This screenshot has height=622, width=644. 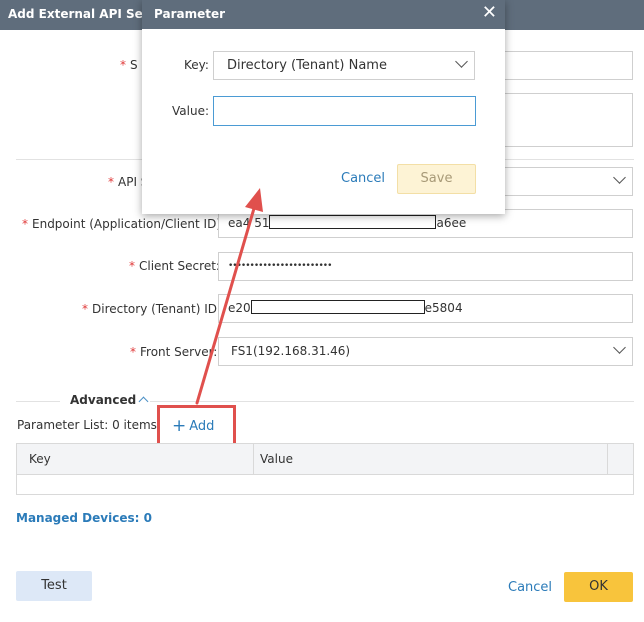 I want to click on endpoint-label: * Endpoint (Application/Client ID):, so click(x=124, y=224).